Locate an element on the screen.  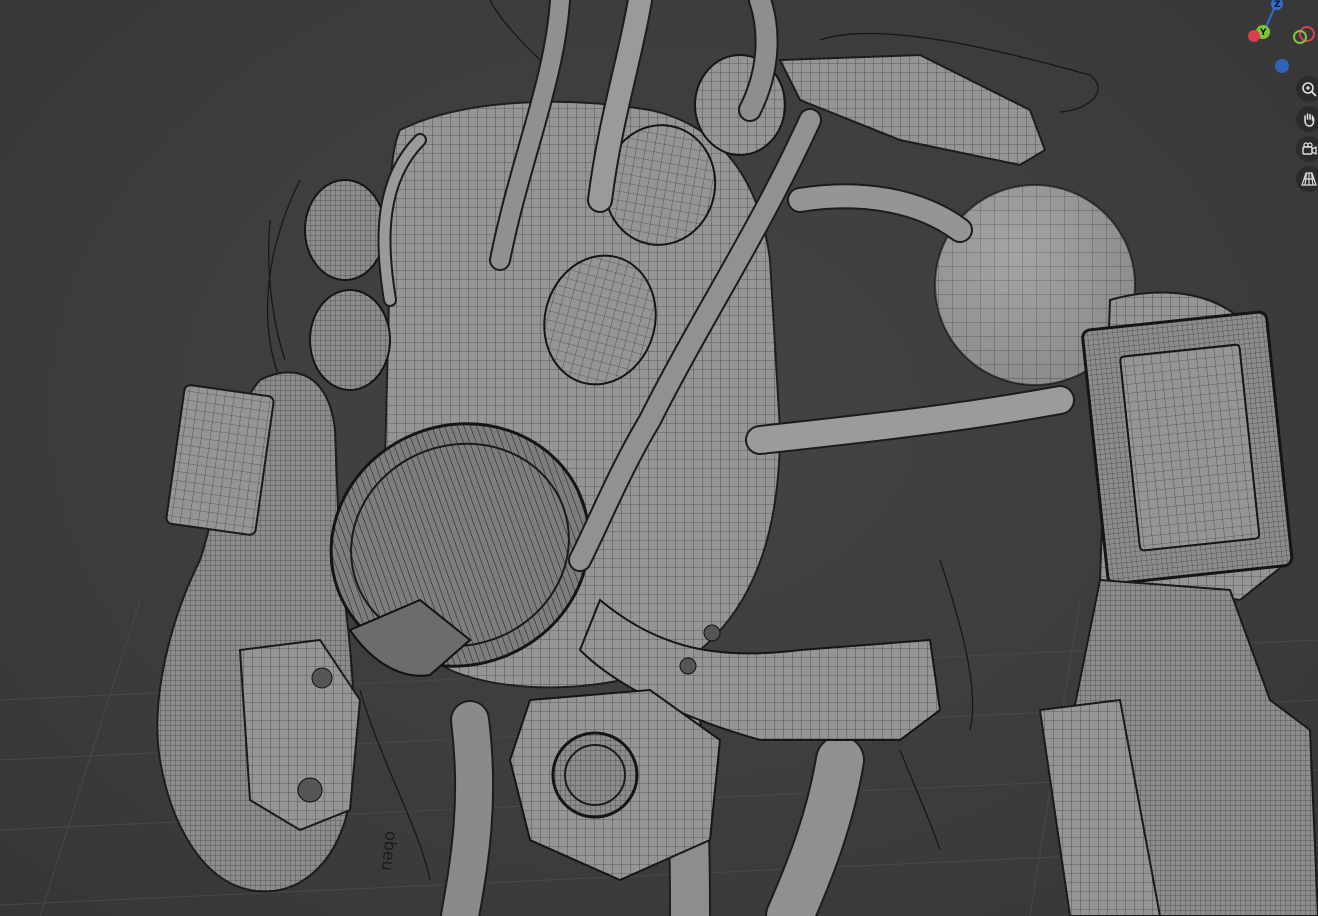
gizmo-neg-x-axis is located at coordinates (1307, 34).